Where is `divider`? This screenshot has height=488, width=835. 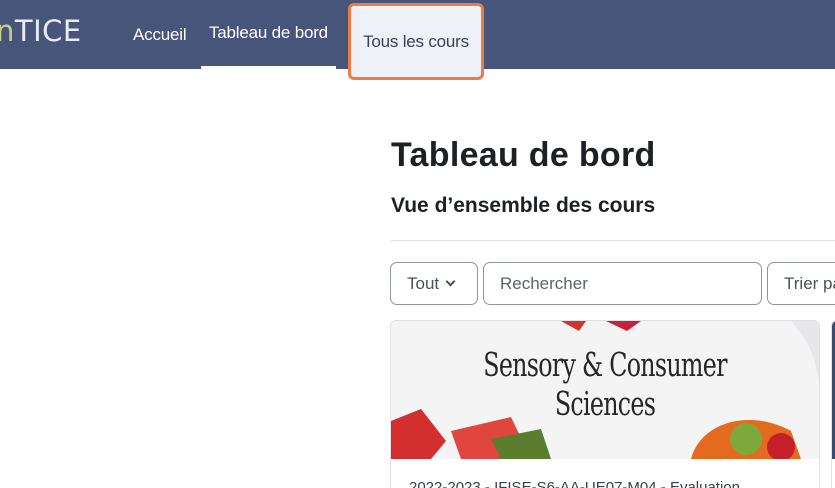
divider is located at coordinates (613, 240).